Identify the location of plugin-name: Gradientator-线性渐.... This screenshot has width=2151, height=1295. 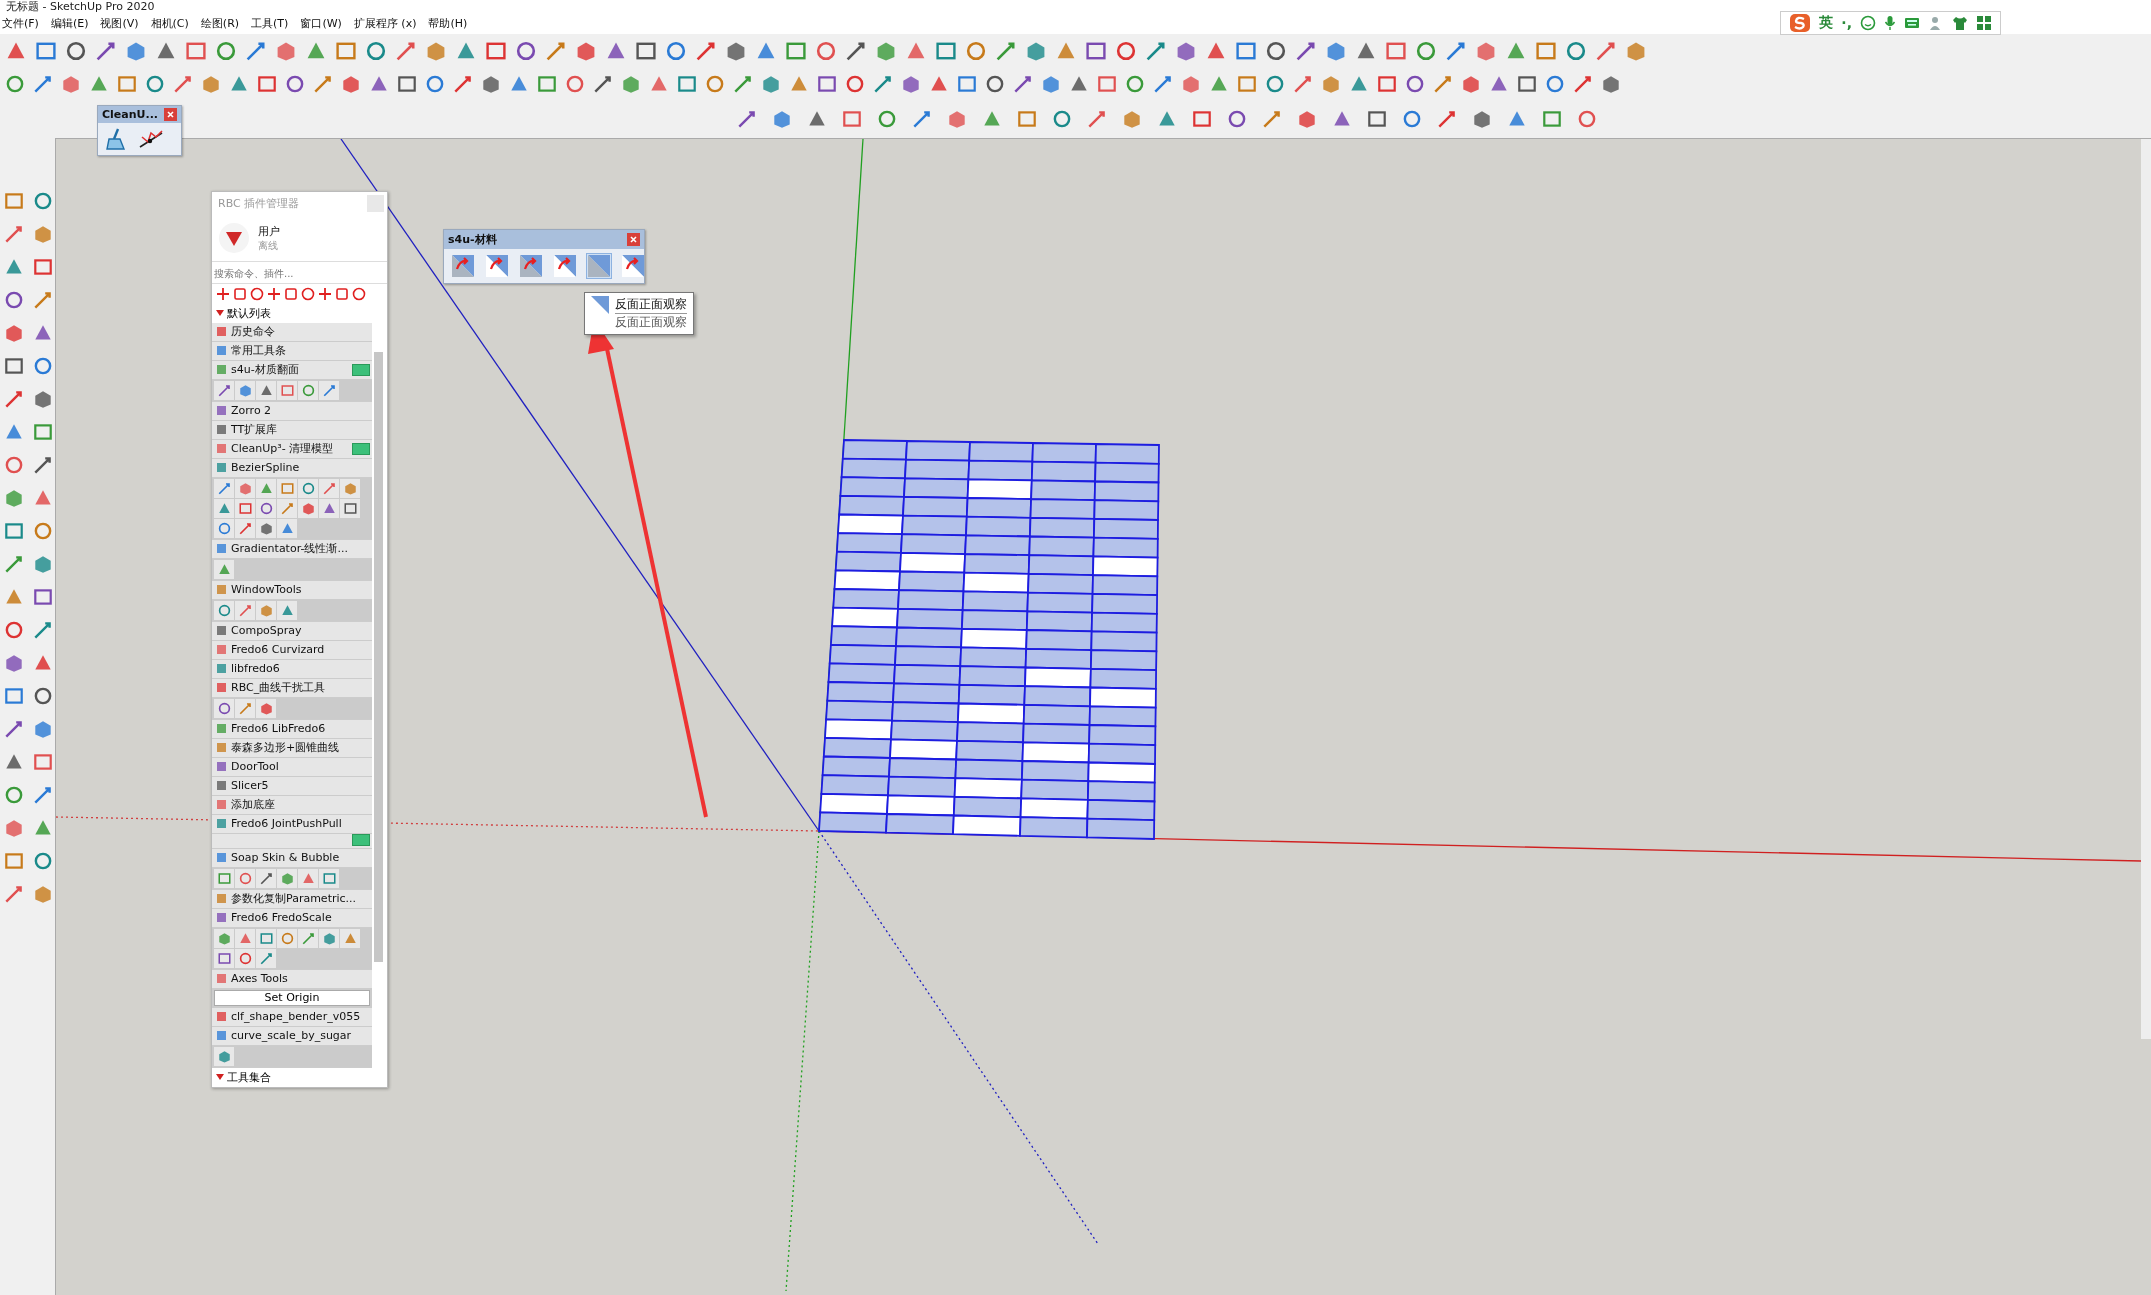
(289, 548).